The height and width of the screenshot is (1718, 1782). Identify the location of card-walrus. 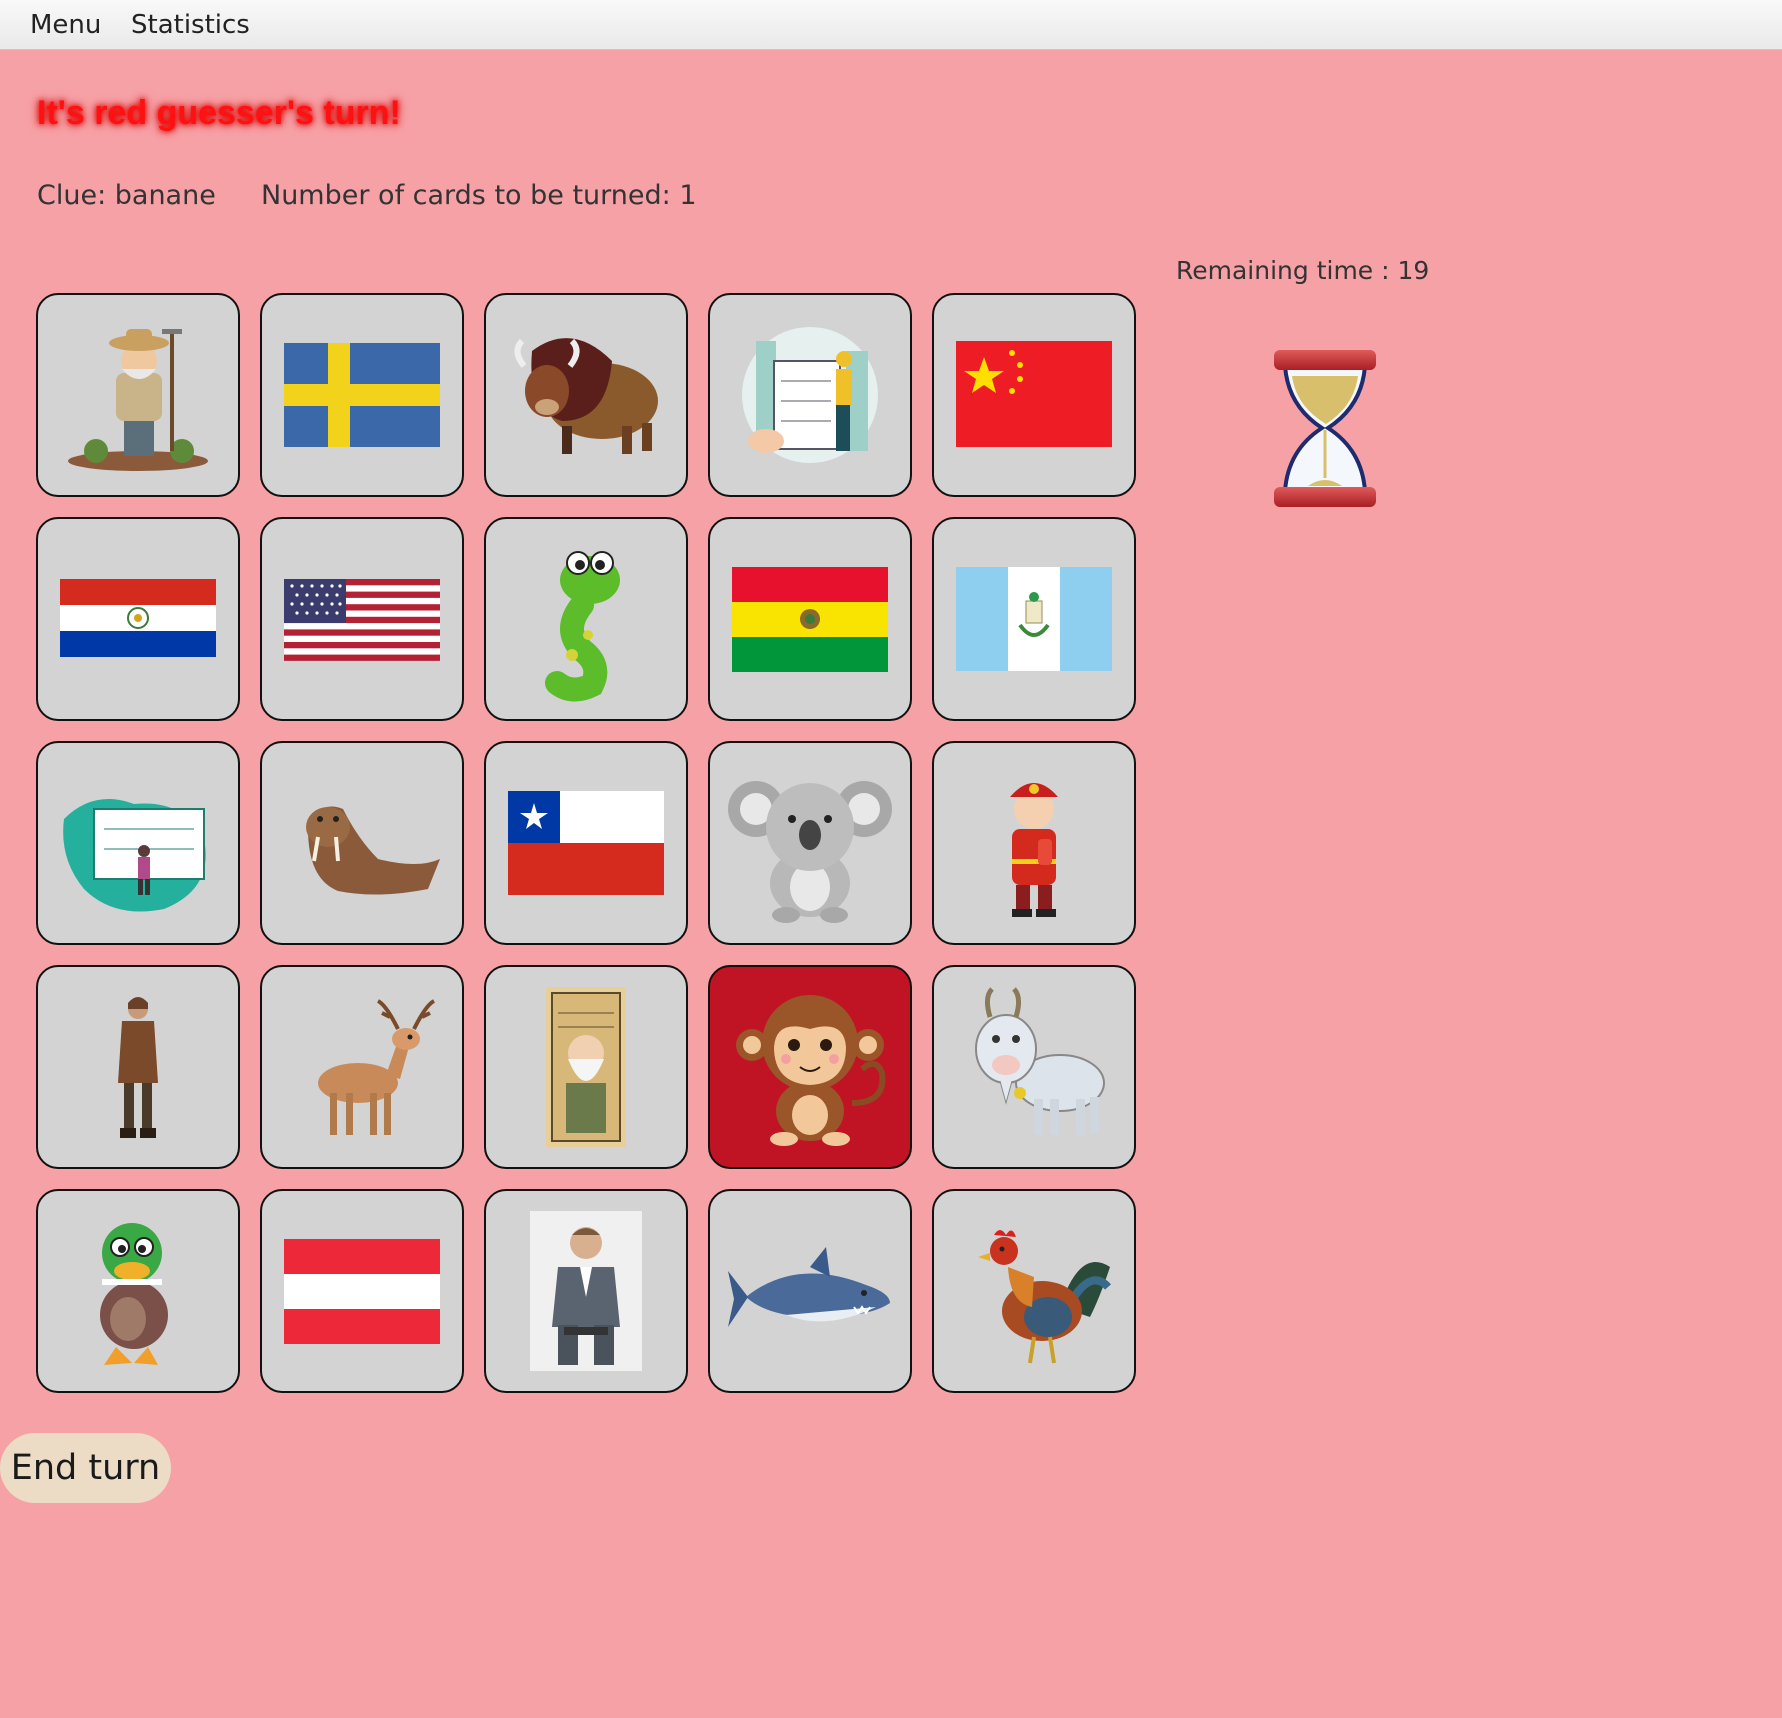
(362, 843).